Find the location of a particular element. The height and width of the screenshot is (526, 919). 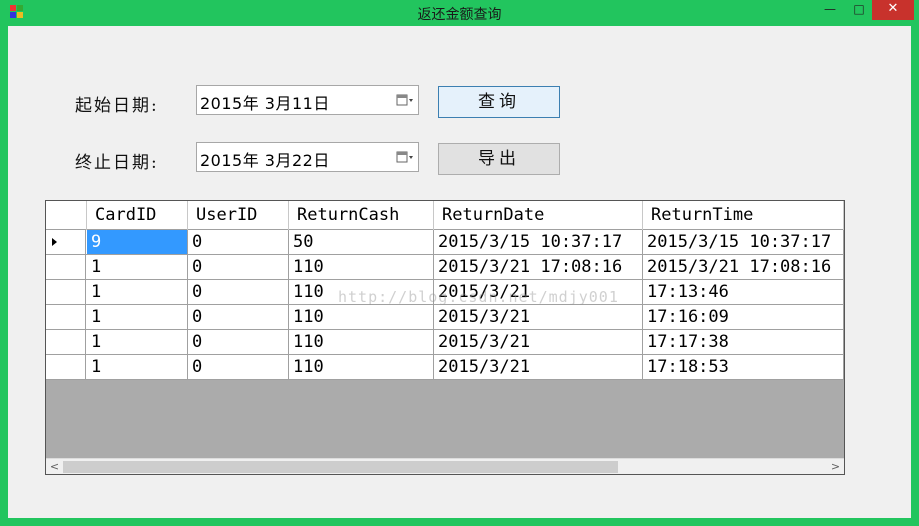

table-row: 1 0 110 2015/3/21 17:17:38 is located at coordinates (445, 342).